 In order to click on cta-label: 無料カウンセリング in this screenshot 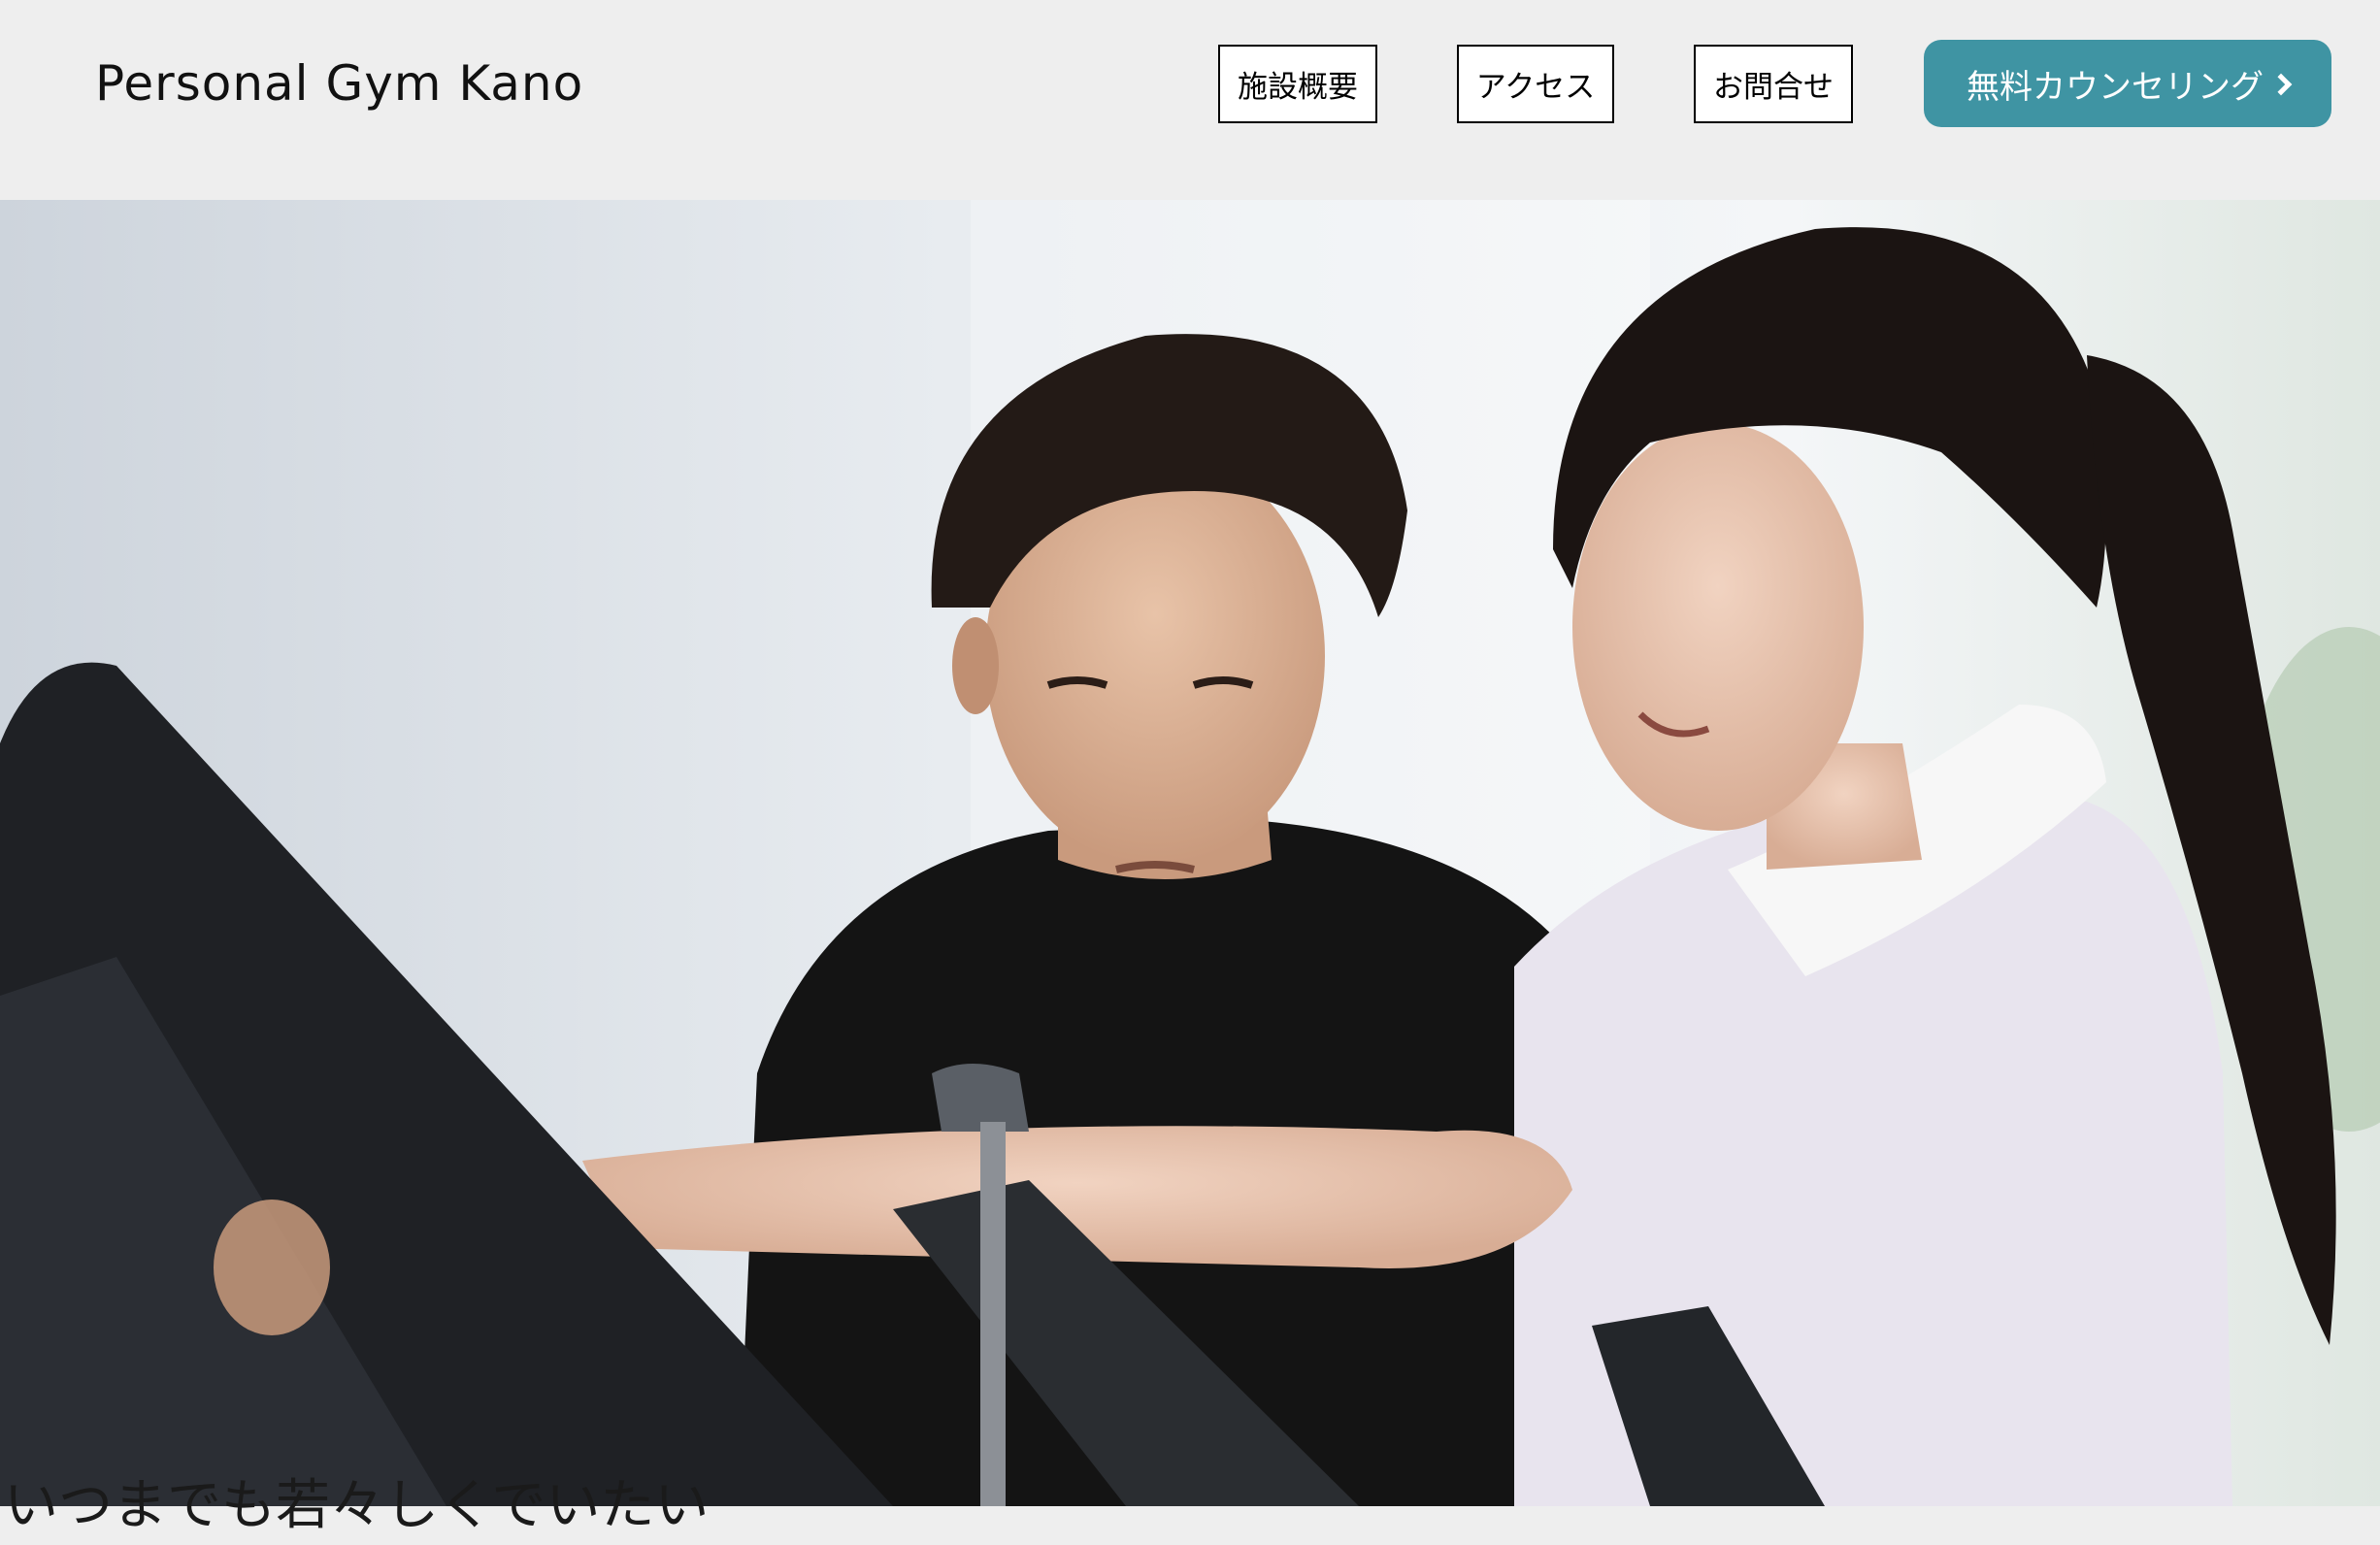, I will do `click(2115, 87)`.